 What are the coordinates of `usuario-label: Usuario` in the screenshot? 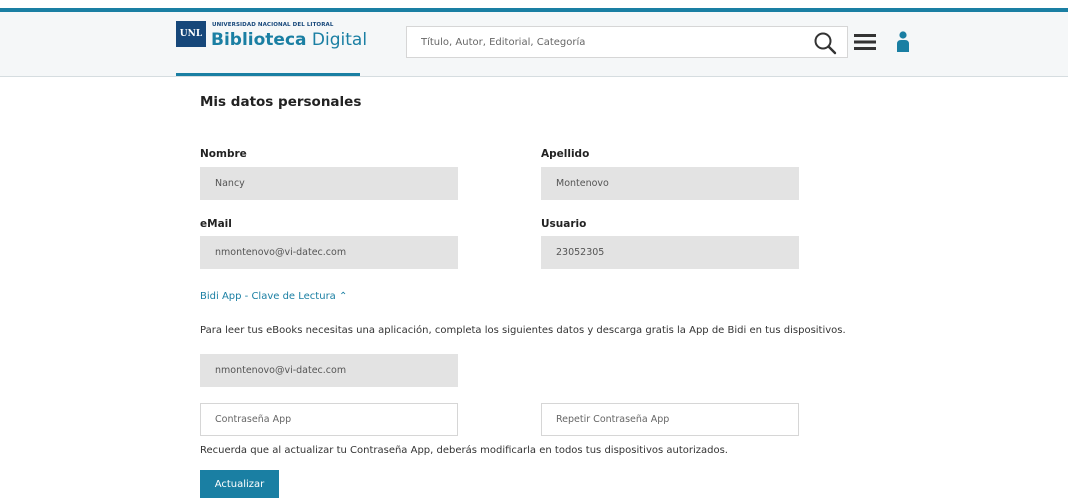 It's located at (564, 224).